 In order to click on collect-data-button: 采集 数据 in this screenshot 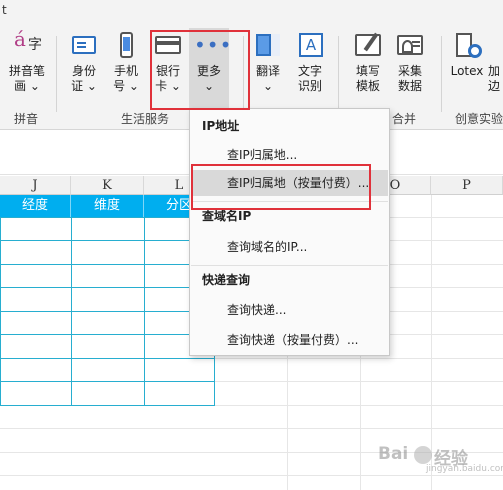, I will do `click(410, 67)`.